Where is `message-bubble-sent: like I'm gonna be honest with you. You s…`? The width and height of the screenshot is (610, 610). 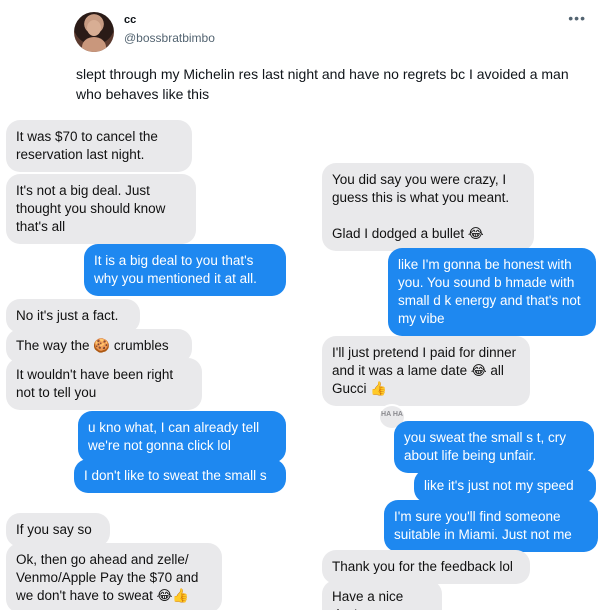
message-bubble-sent: like I'm gonna be honest with you. You s… is located at coordinates (492, 292).